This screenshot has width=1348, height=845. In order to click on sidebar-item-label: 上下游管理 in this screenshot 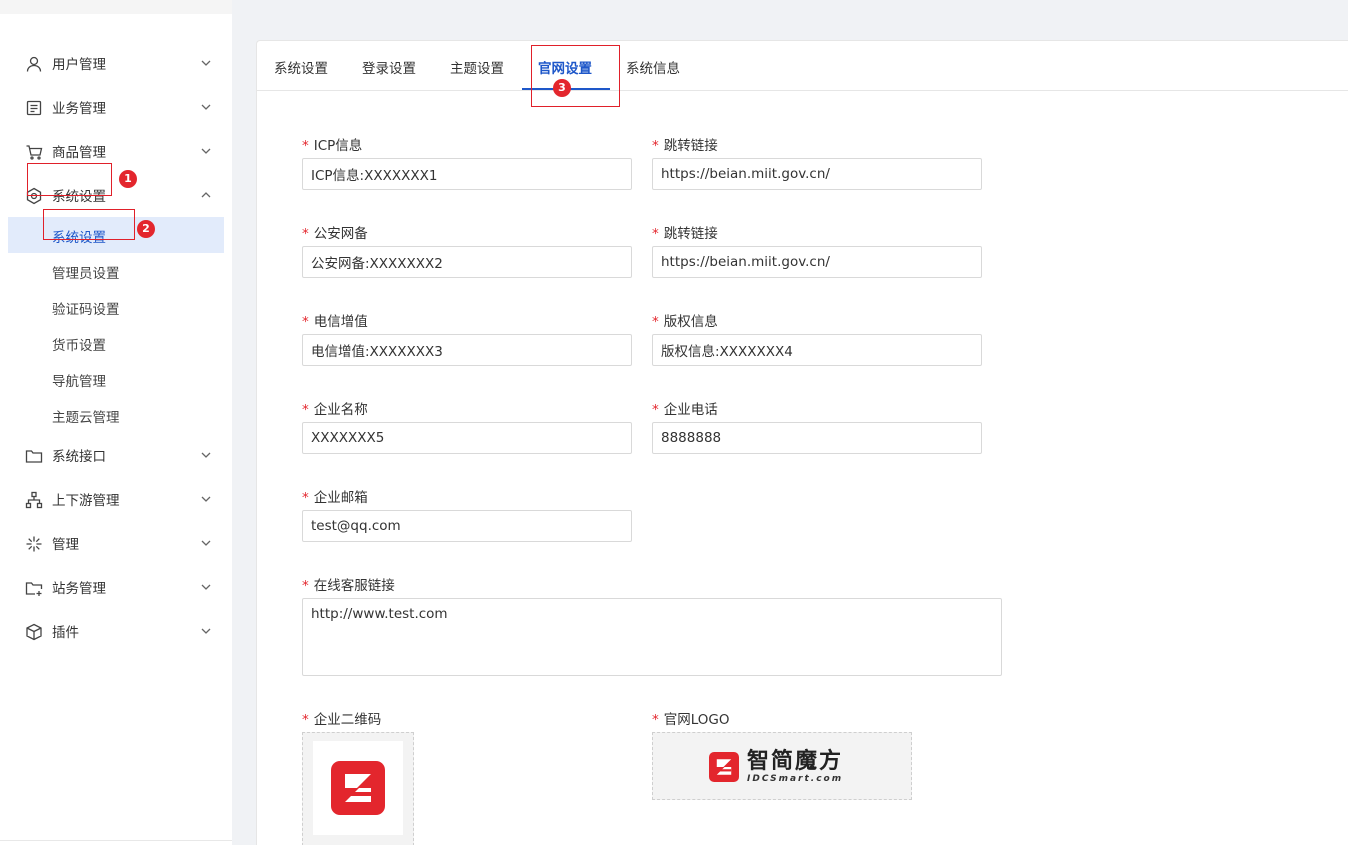, I will do `click(86, 501)`.